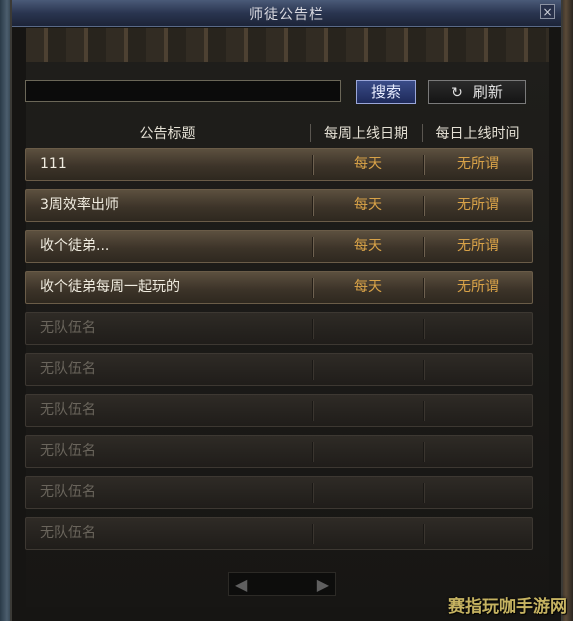 The image size is (573, 621). Describe the element at coordinates (323, 584) in the screenshot. I see `next-page-icon: ▶` at that location.